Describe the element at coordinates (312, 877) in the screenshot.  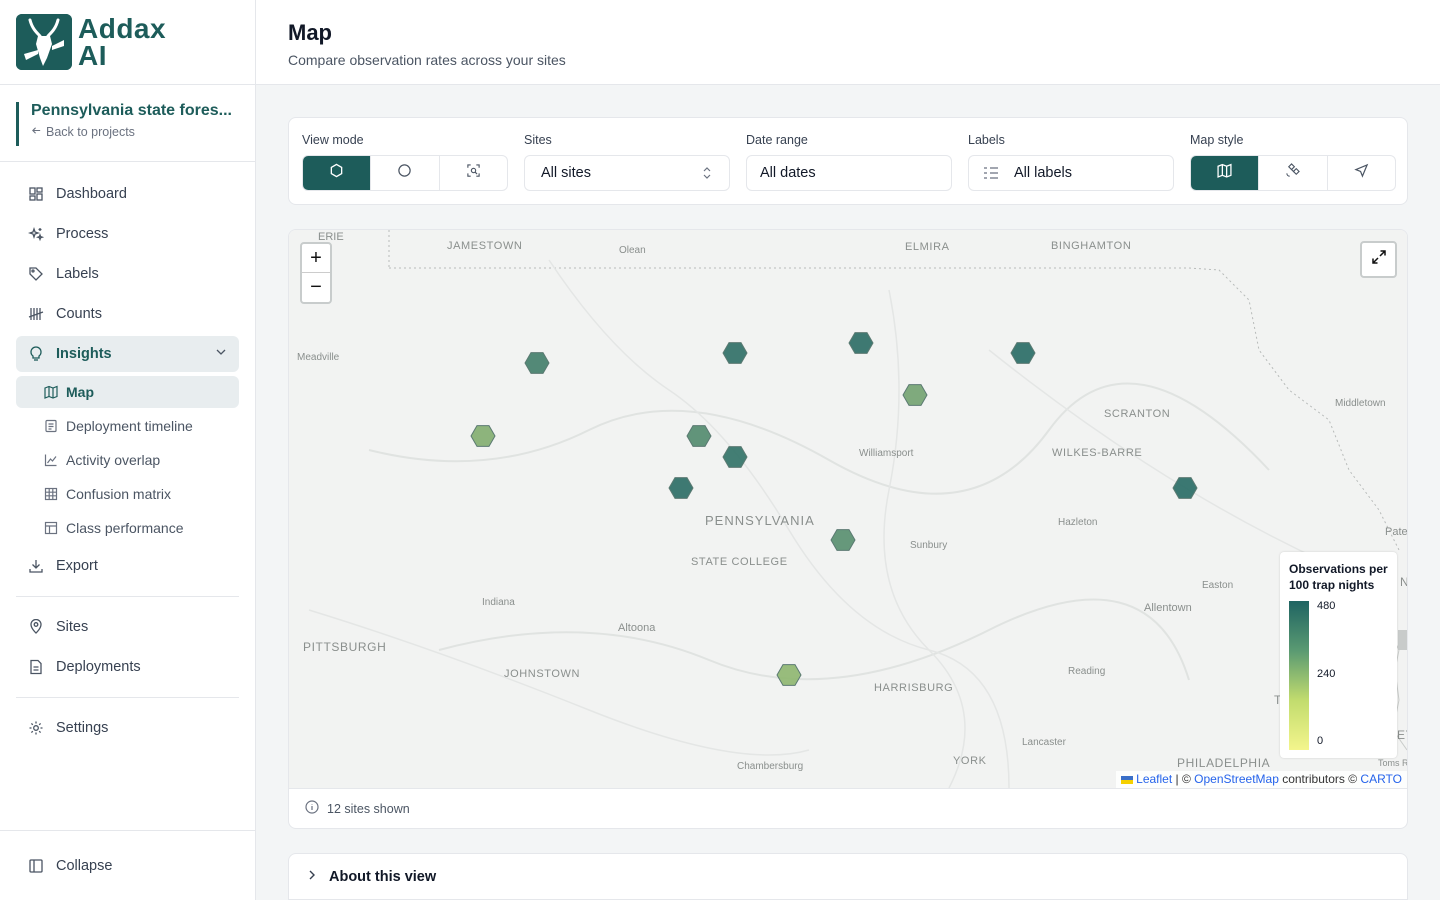
I see `chevron-right-icon` at that location.